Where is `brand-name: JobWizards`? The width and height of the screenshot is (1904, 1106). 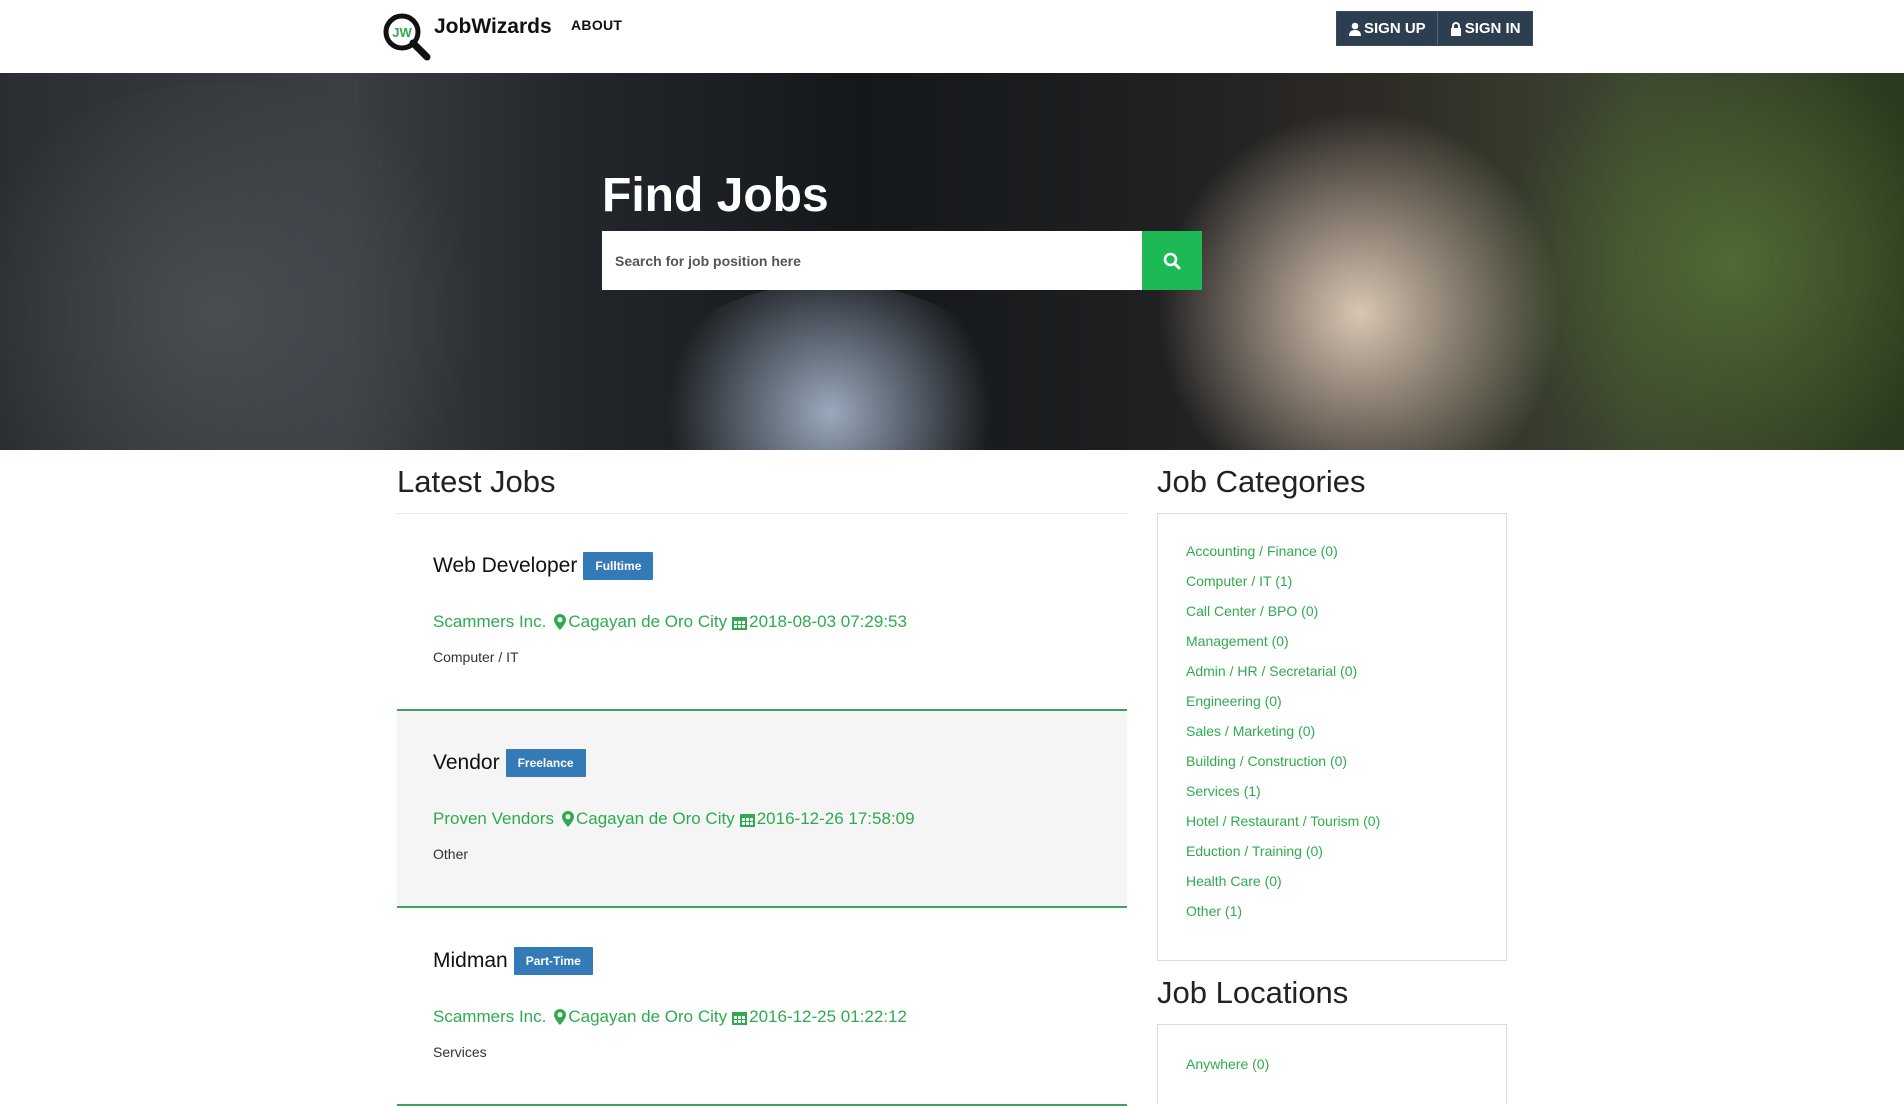 brand-name: JobWizards is located at coordinates (493, 26).